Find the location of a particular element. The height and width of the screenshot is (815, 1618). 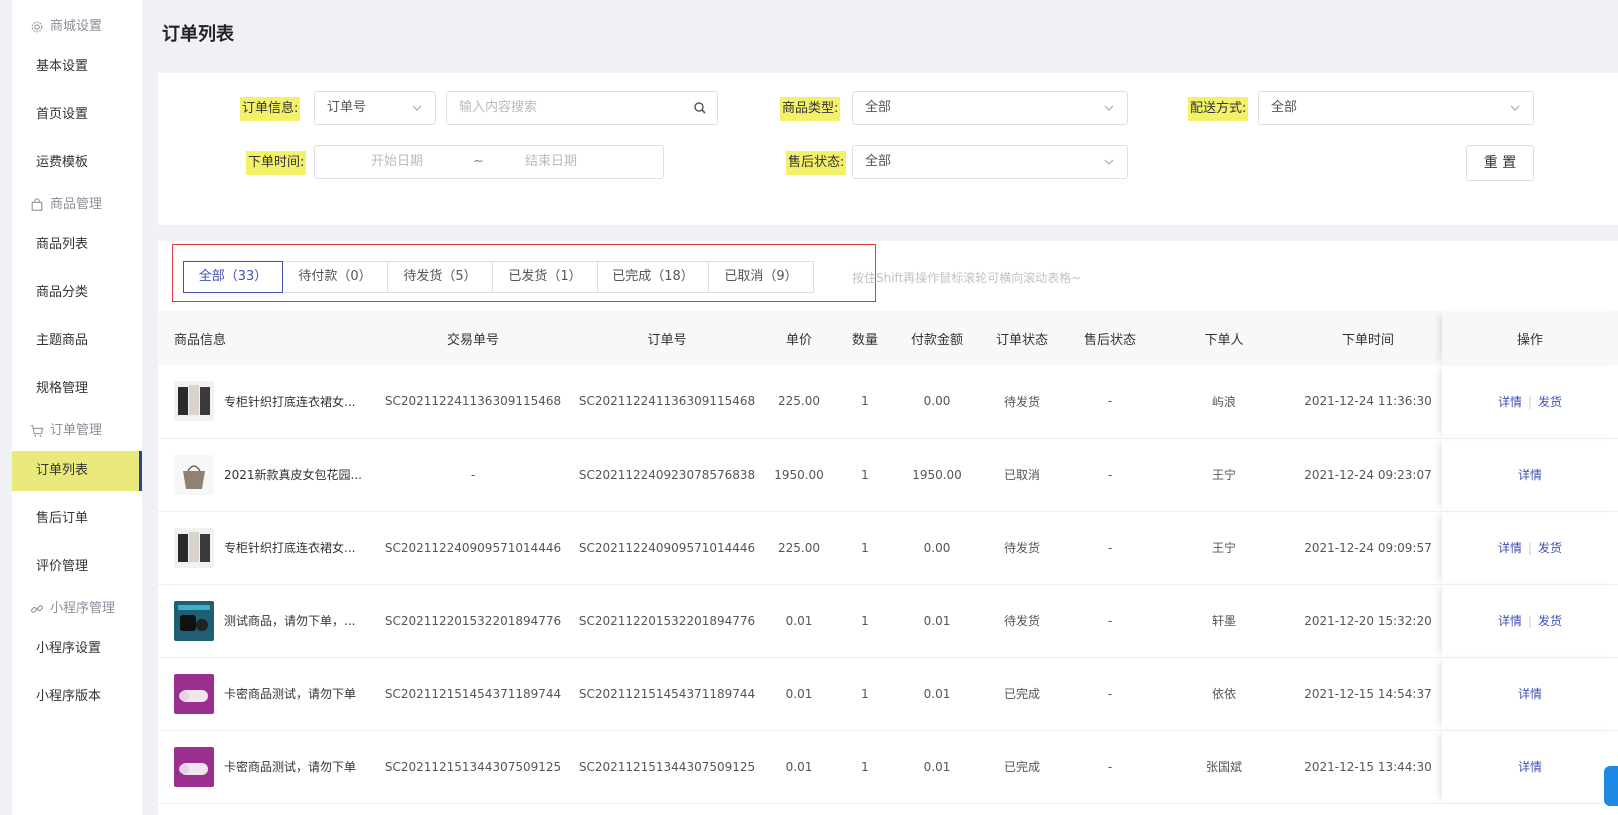

sidebar-group: 小程序管理 is located at coordinates (77, 609).